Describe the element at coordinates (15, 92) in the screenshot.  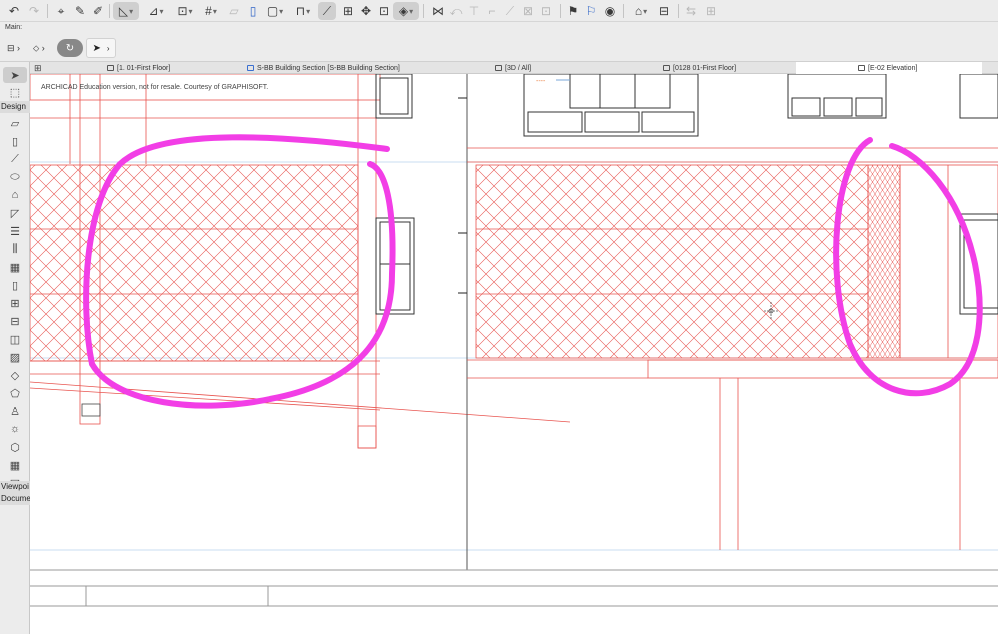
I see `marquee-tool-icon: ⬚` at that location.